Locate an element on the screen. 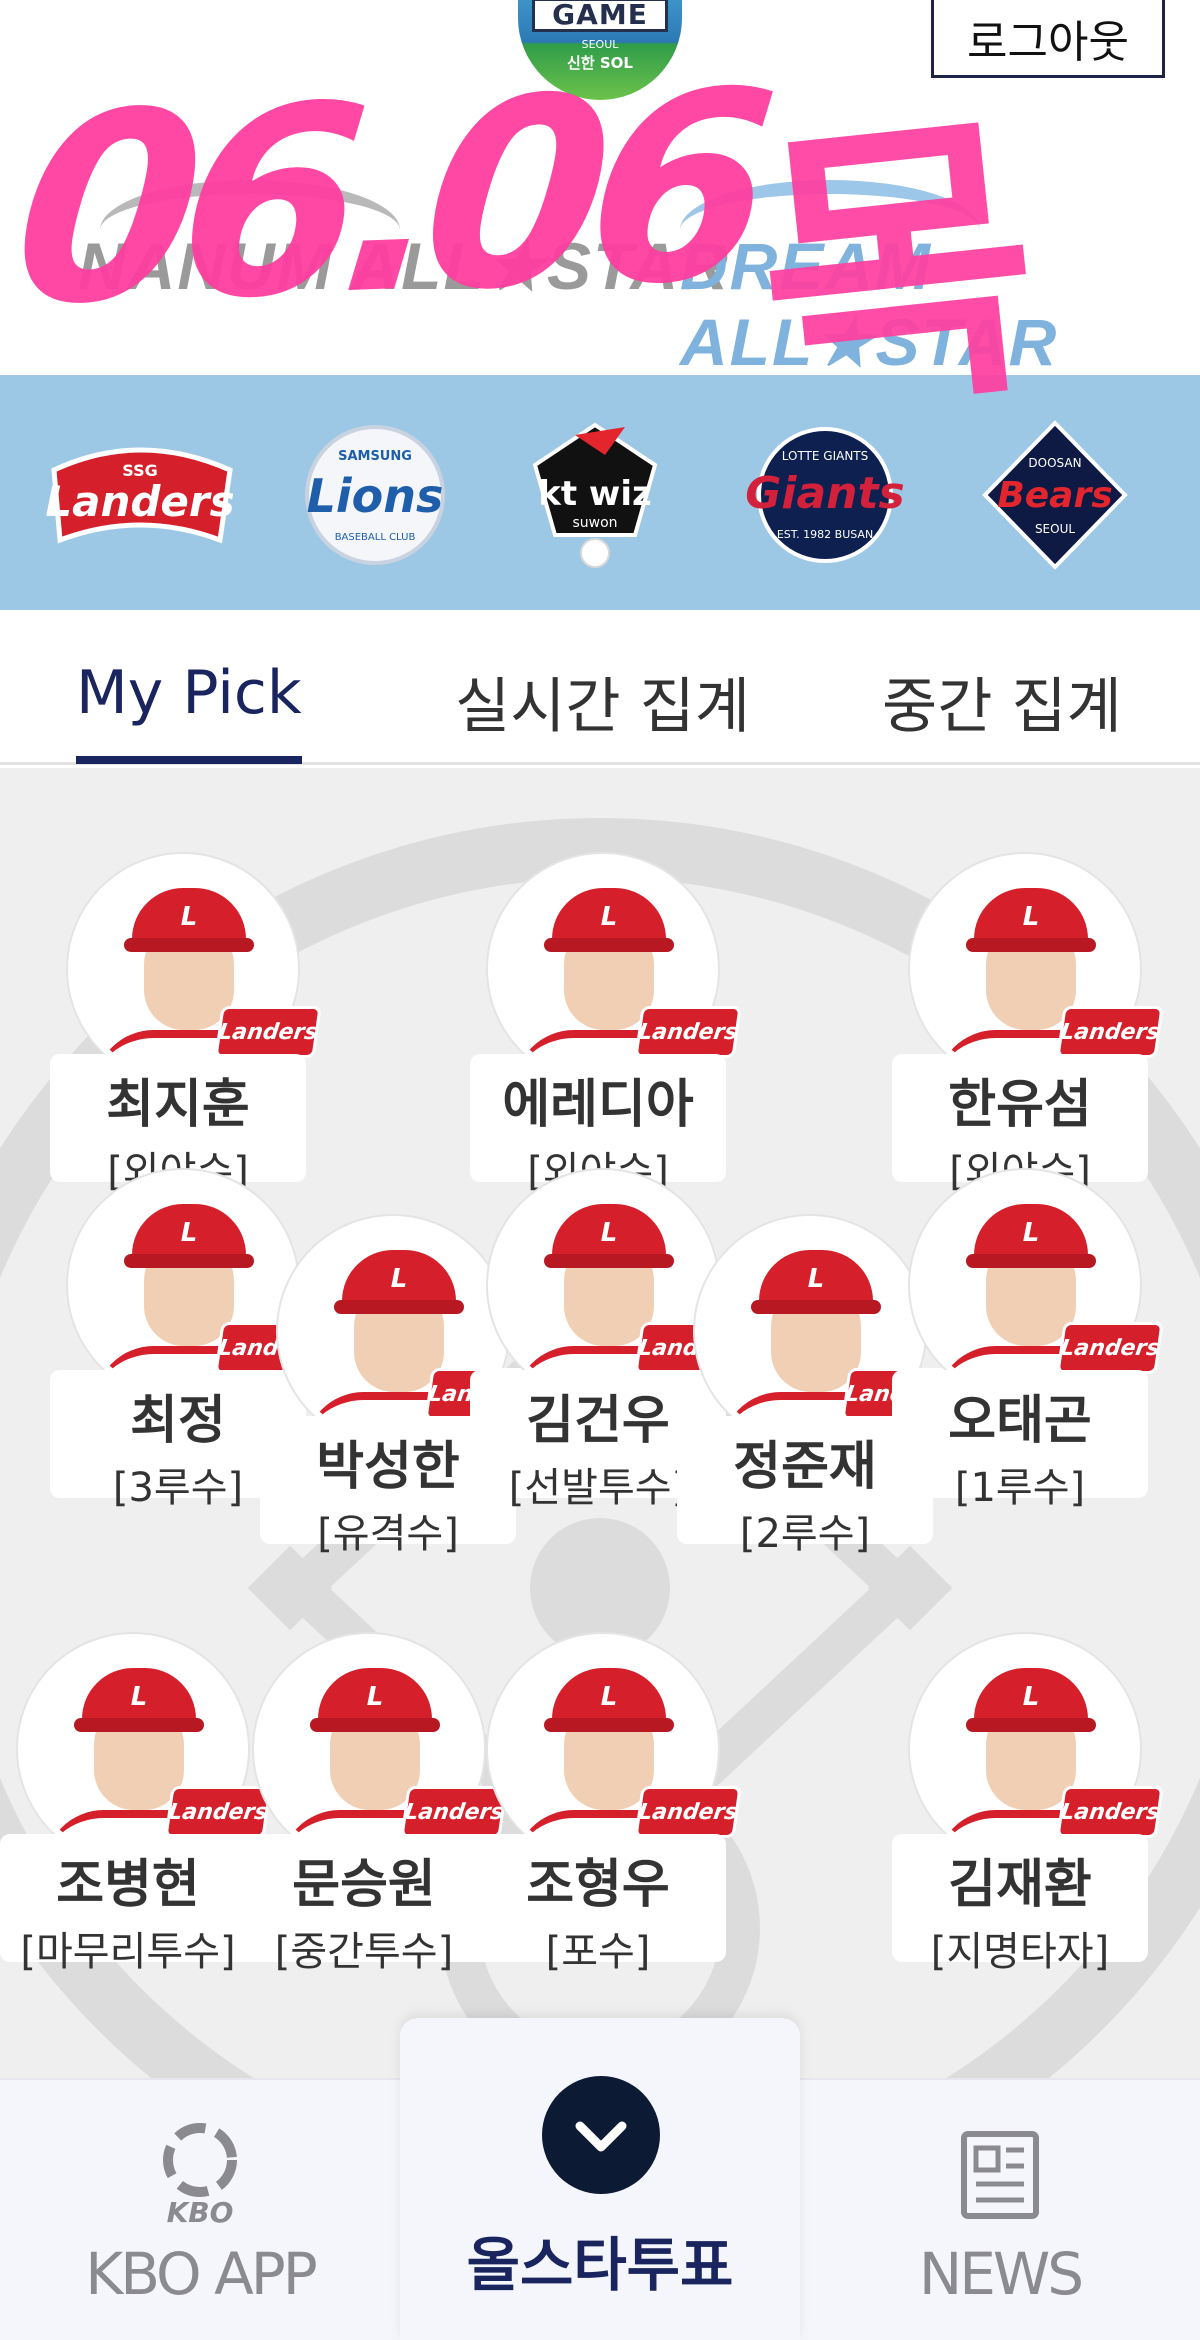 This screenshot has width=1200, height=2340. player-name: 조형우 is located at coordinates (598, 1885).